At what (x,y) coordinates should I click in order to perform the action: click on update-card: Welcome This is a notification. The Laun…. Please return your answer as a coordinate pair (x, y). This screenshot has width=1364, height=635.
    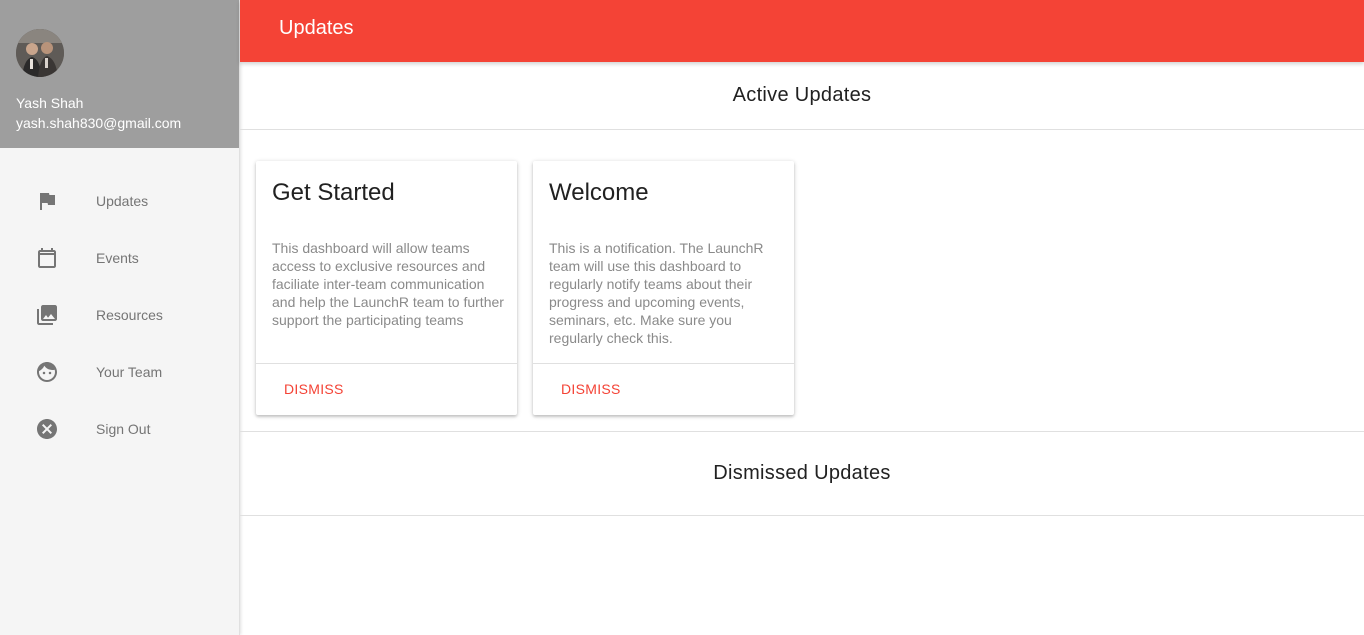
    Looking at the image, I should click on (663, 288).